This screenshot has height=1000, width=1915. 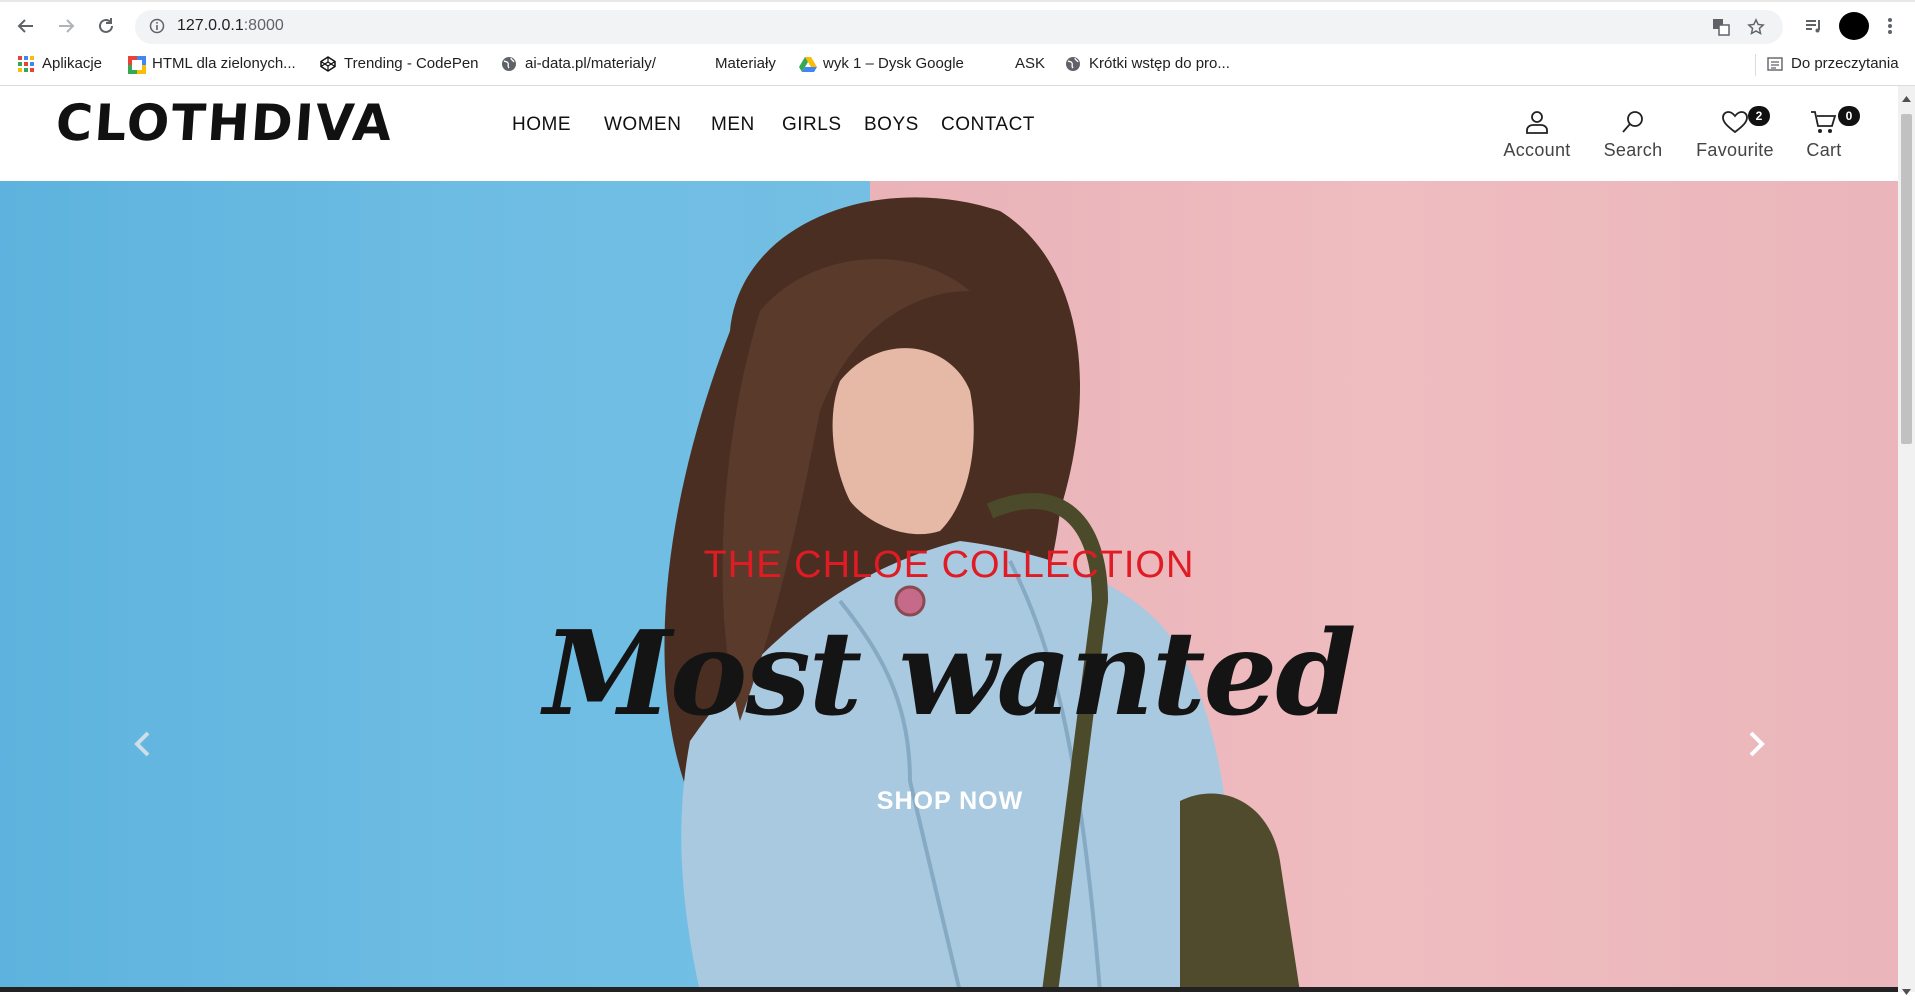 What do you see at coordinates (1906, 540) in the screenshot?
I see `page-scrollbar` at bounding box center [1906, 540].